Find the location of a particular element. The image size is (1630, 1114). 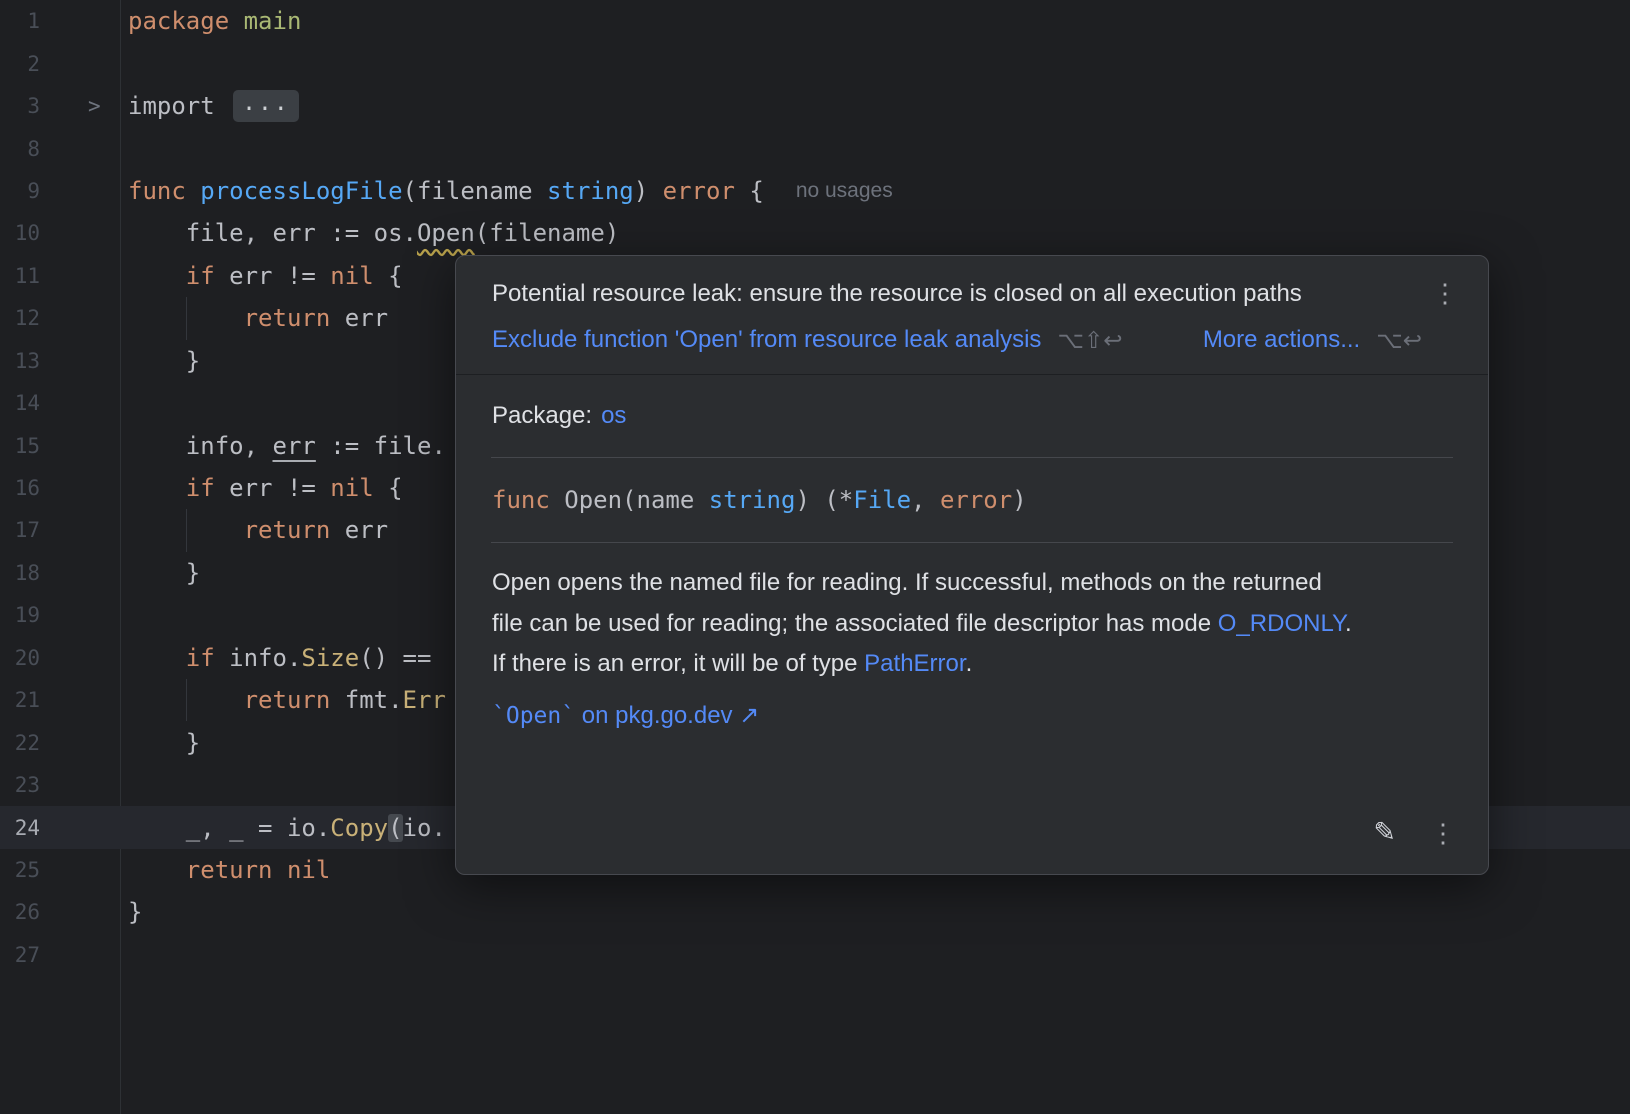

line-number: 14 is located at coordinates (20, 403).